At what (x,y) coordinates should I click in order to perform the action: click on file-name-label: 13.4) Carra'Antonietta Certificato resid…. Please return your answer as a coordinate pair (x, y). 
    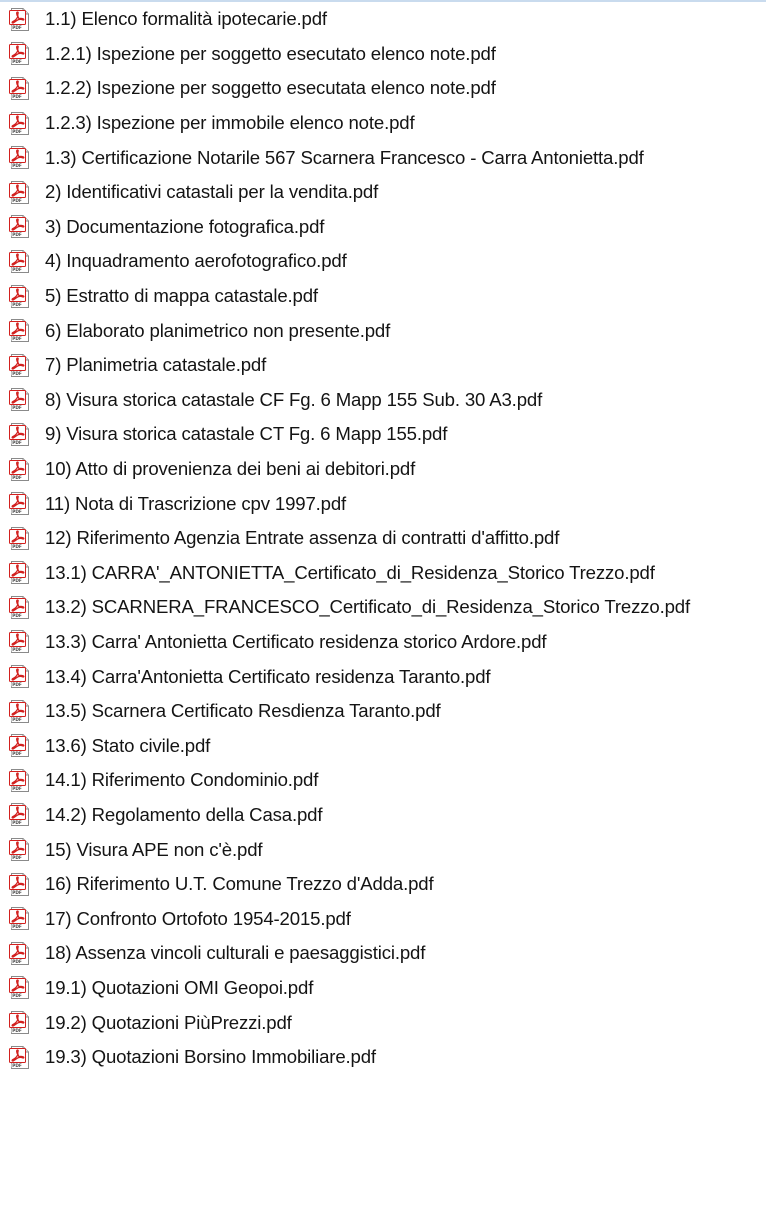
    Looking at the image, I should click on (268, 676).